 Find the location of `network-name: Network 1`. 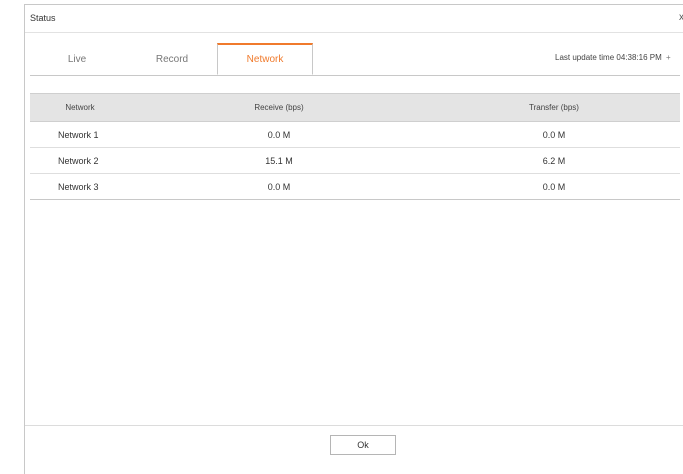

network-name: Network 1 is located at coordinates (80, 134).